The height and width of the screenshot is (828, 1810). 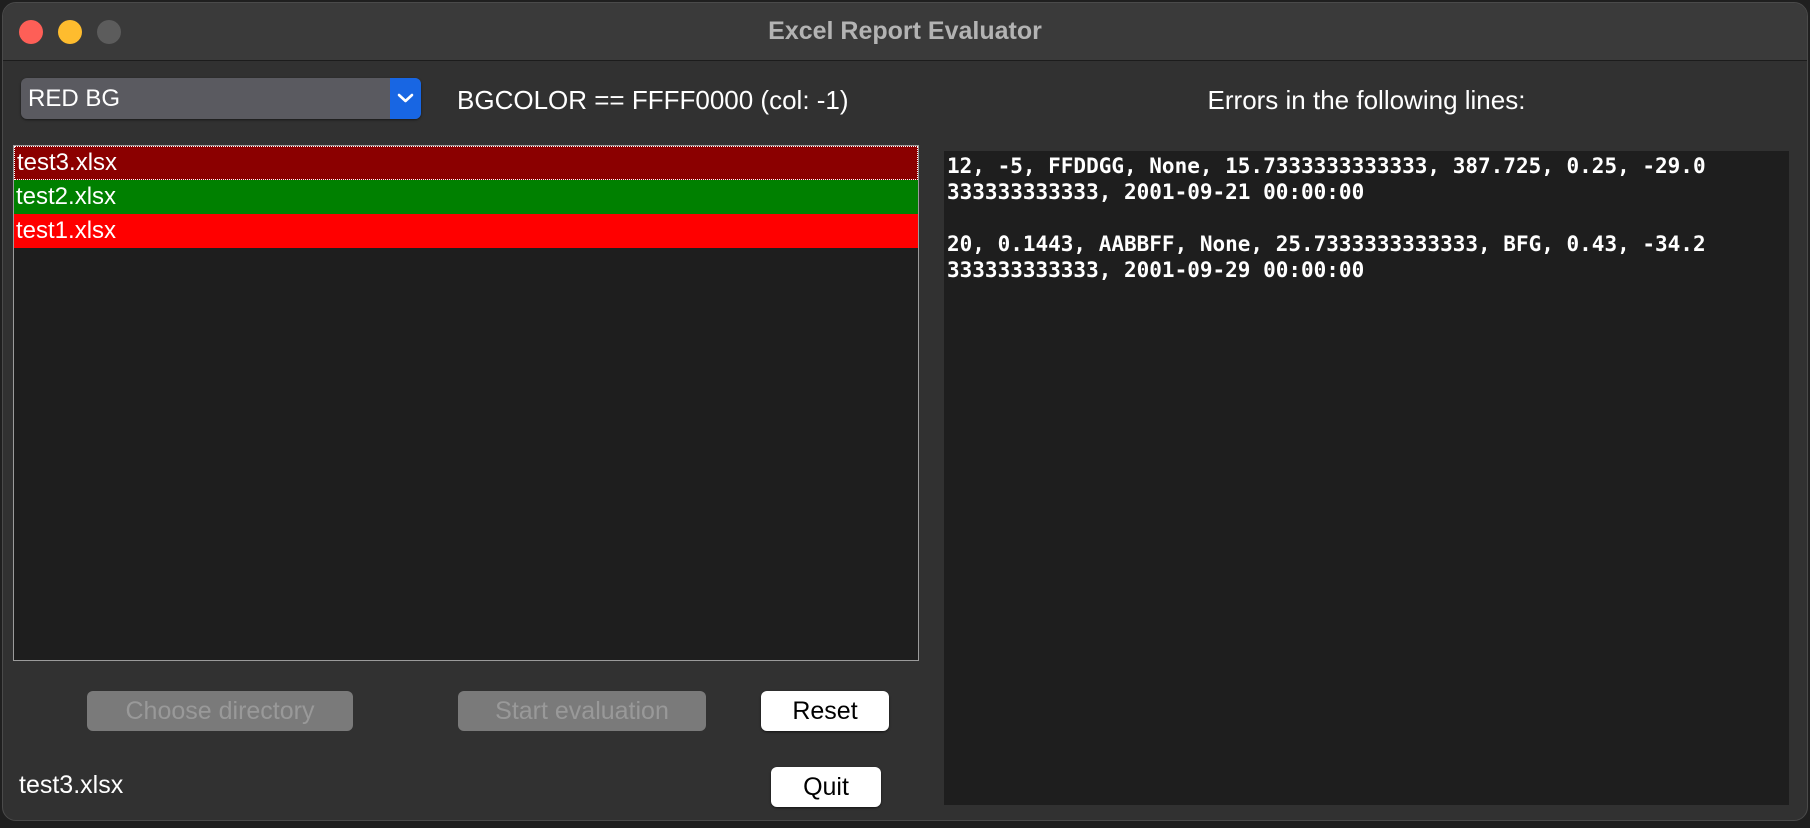 What do you see at coordinates (466, 231) in the screenshot?
I see `file-list-item: test1.xlsx` at bounding box center [466, 231].